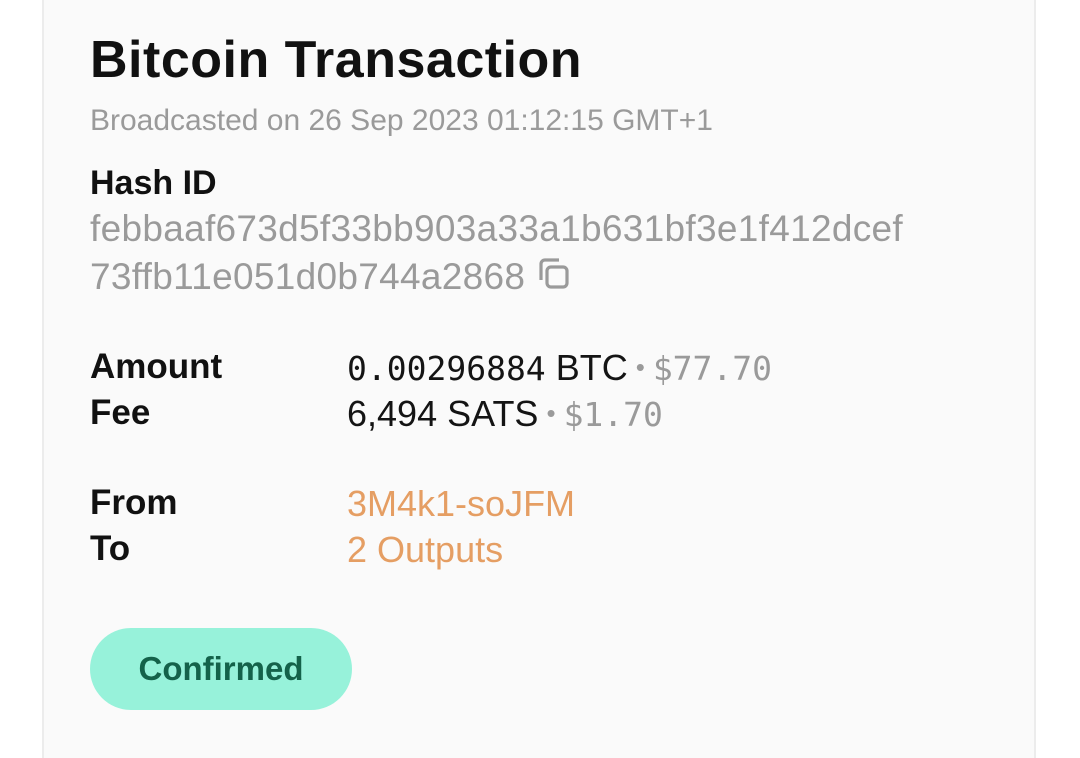  Describe the element at coordinates (120, 412) in the screenshot. I see `fee-label: Fee` at that location.